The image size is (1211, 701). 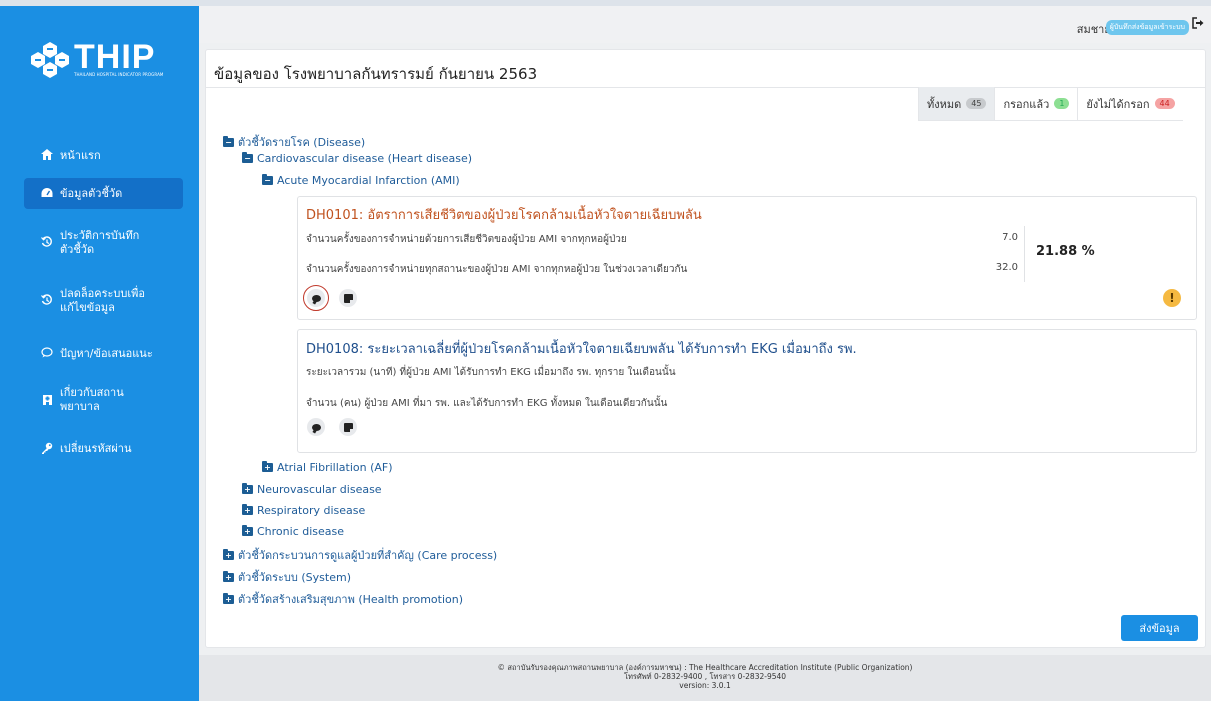 I want to click on sidebar-item-indicators: ข้อมูลตัวชี้วัด, so click(x=103, y=193).